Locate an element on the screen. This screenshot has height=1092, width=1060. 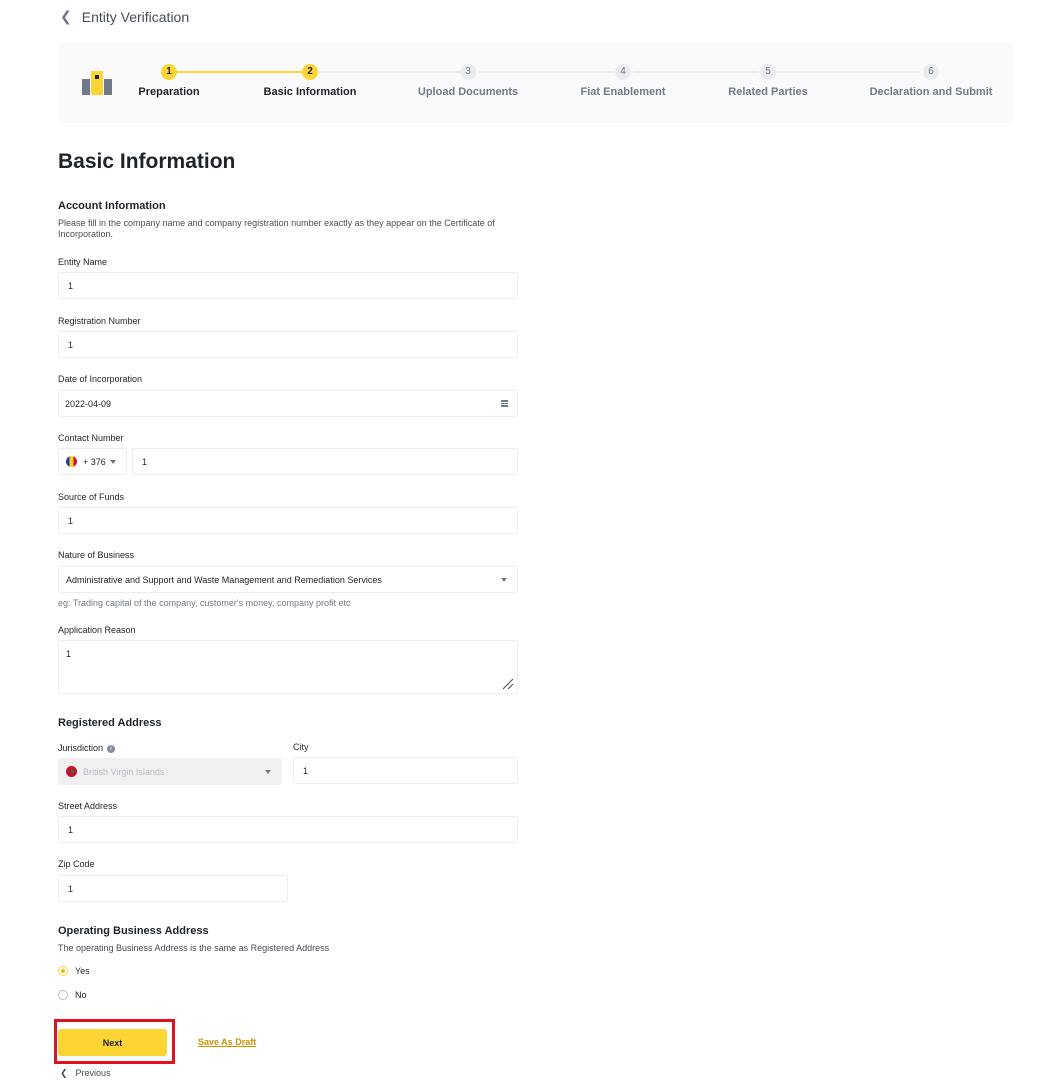
andorra-flag-icon is located at coordinates (71, 461).